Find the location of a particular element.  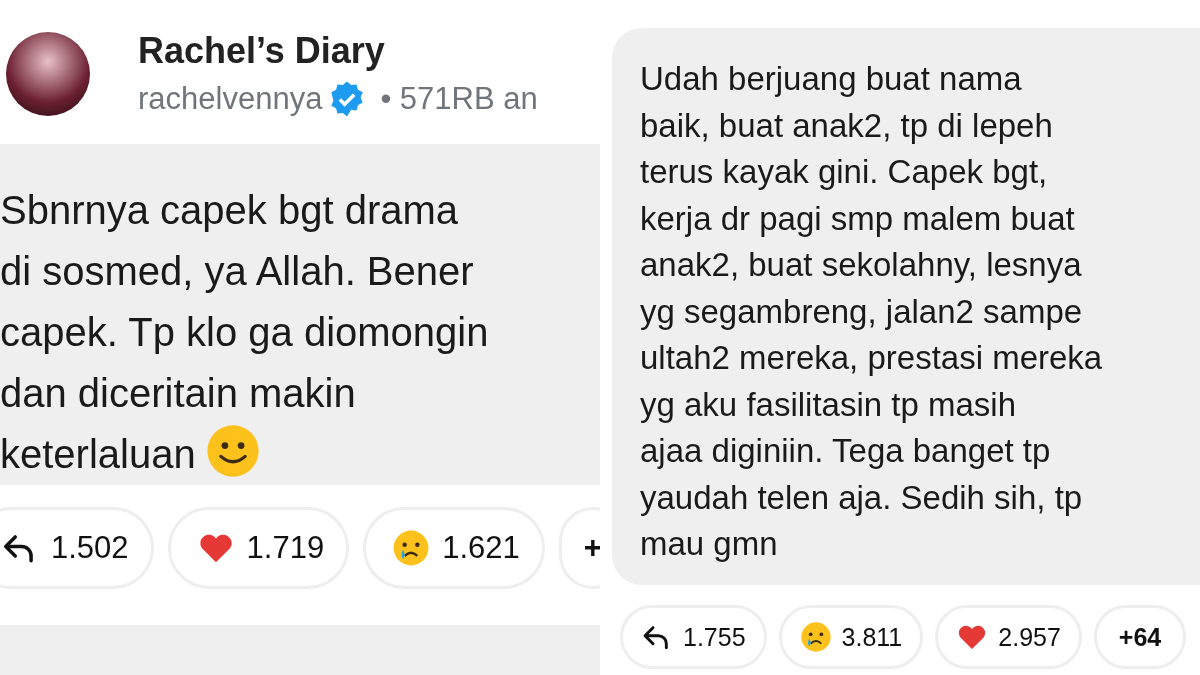

follower-count: • 571RB an is located at coordinates (459, 99).